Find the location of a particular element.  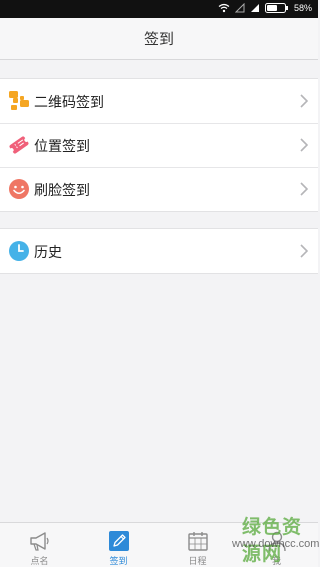

menu-item-location-checkin: 位置签到 is located at coordinates (159, 145).